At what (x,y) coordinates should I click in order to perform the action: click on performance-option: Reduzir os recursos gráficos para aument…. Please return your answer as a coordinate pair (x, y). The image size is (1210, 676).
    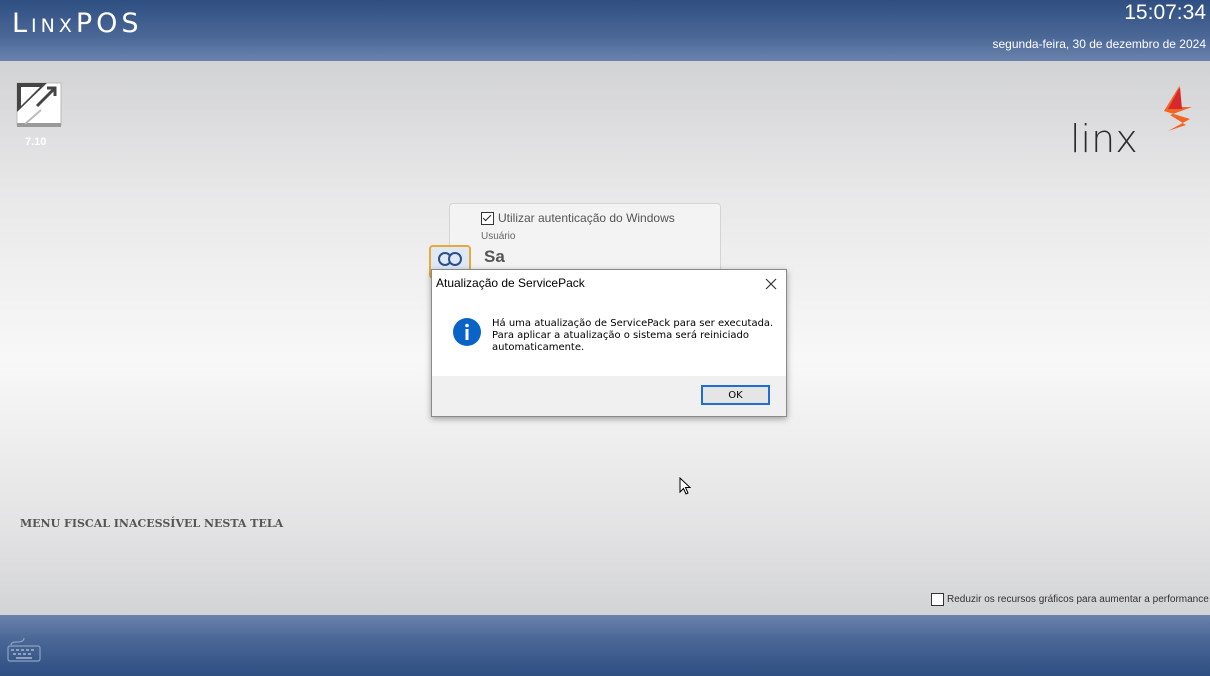
    Looking at the image, I should click on (1070, 599).